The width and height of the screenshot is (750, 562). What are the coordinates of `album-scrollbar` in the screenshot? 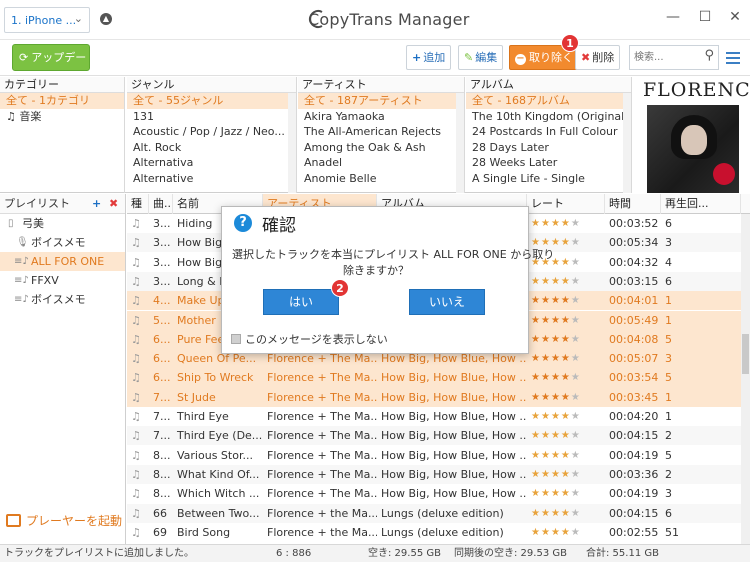 It's located at (627, 143).